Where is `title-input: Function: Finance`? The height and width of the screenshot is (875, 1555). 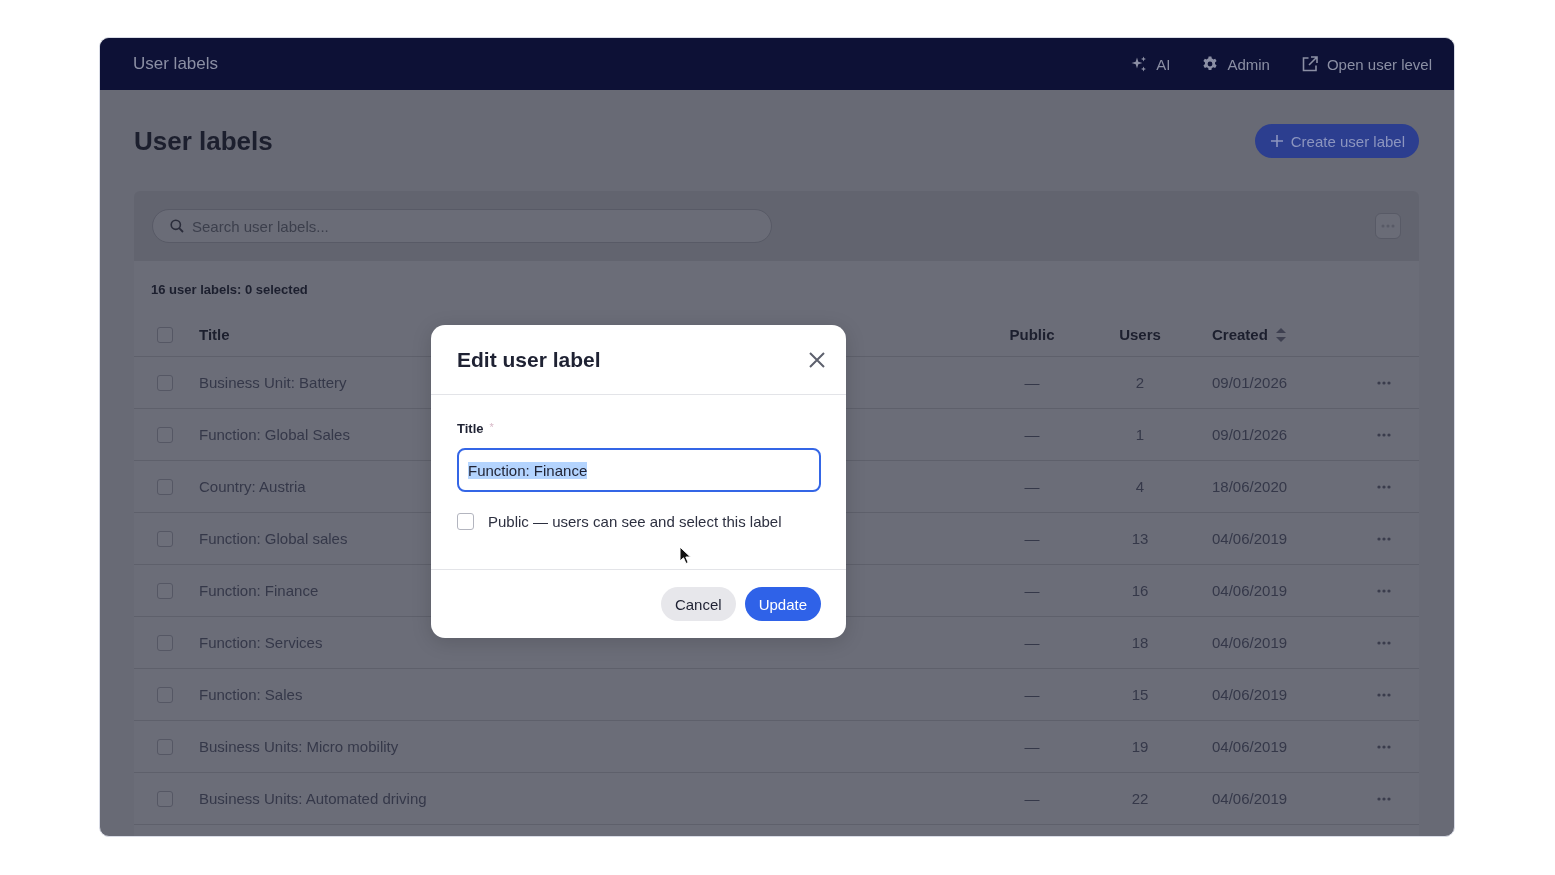
title-input: Function: Finance is located at coordinates (639, 470).